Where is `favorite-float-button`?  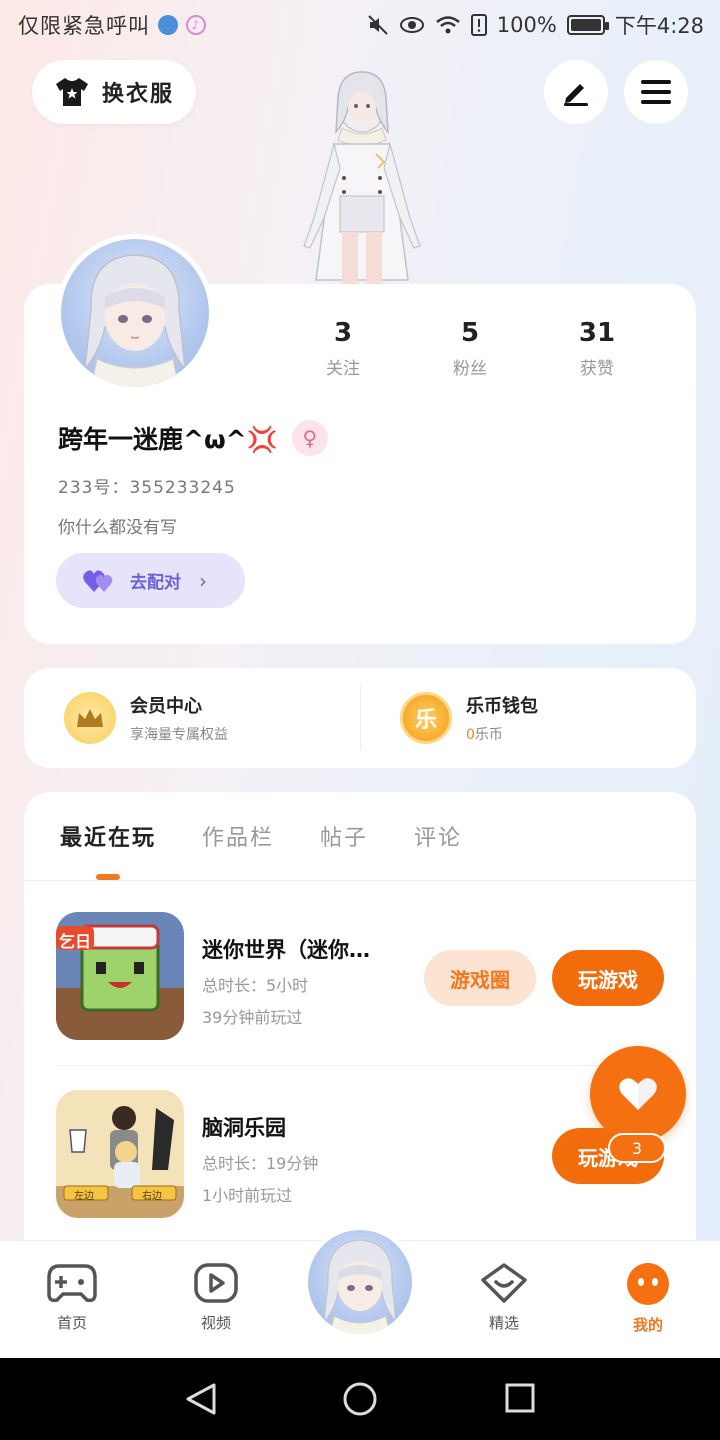 favorite-float-button is located at coordinates (638, 1094).